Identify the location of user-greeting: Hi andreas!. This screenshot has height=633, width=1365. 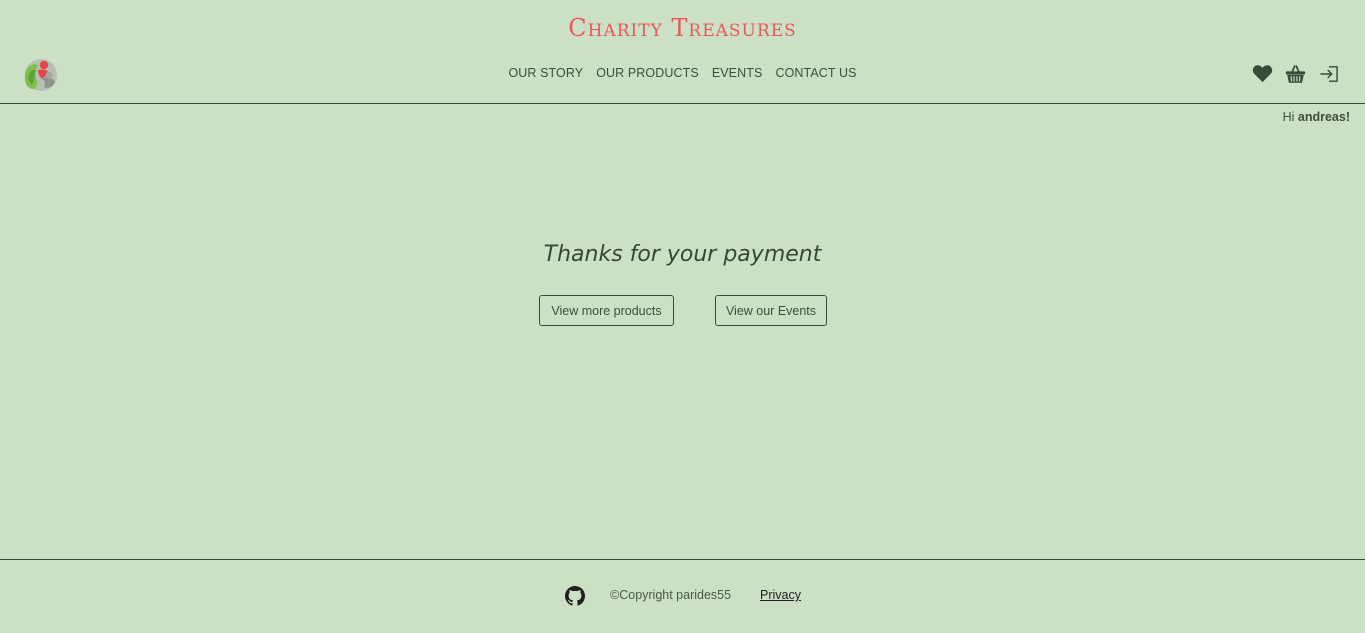
(1316, 117).